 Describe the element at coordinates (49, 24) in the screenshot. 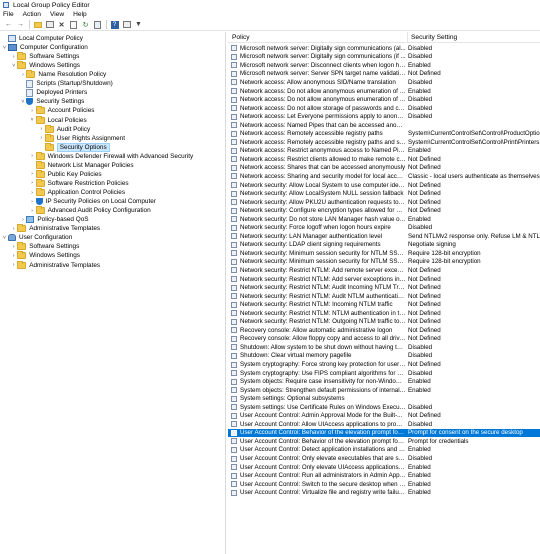

I see `show-hide-tree-icon` at that location.